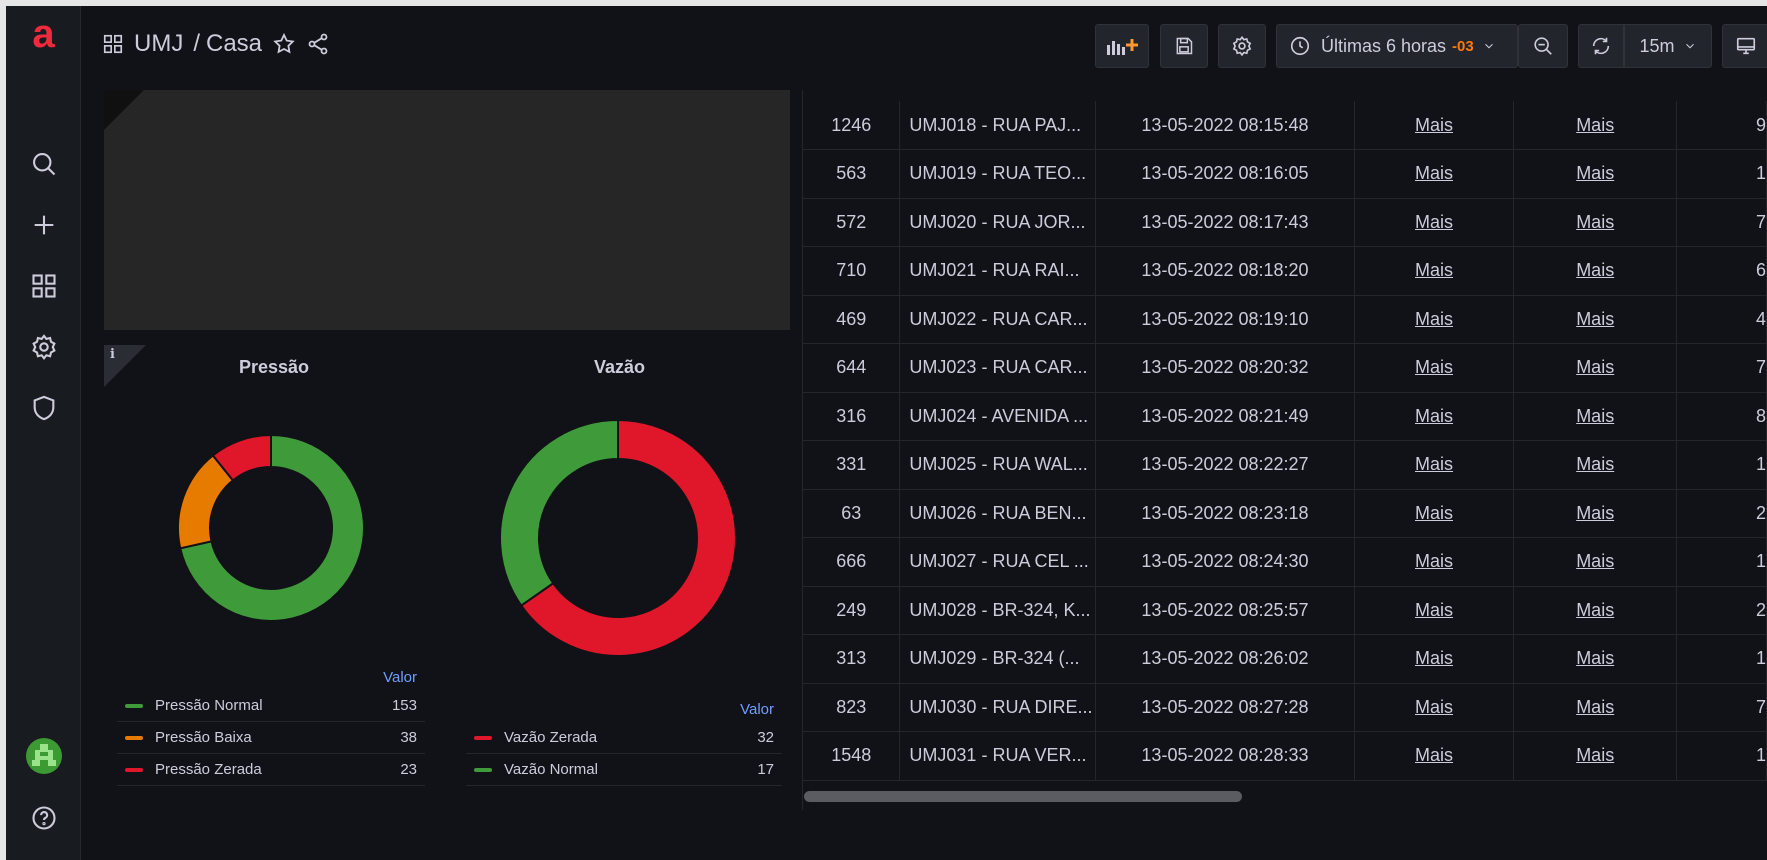 The image size is (1767, 860). What do you see at coordinates (1225, 562) in the screenshot?
I see `cell-timestamp: 13-05-2022 08:24:30` at bounding box center [1225, 562].